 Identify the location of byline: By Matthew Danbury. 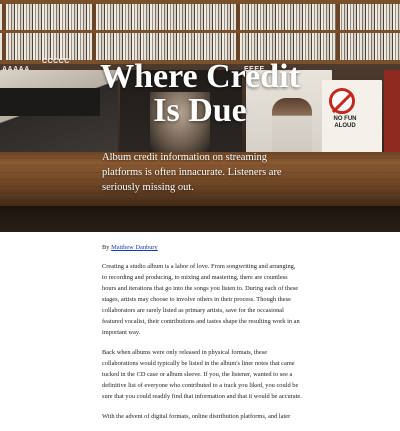
(202, 247).